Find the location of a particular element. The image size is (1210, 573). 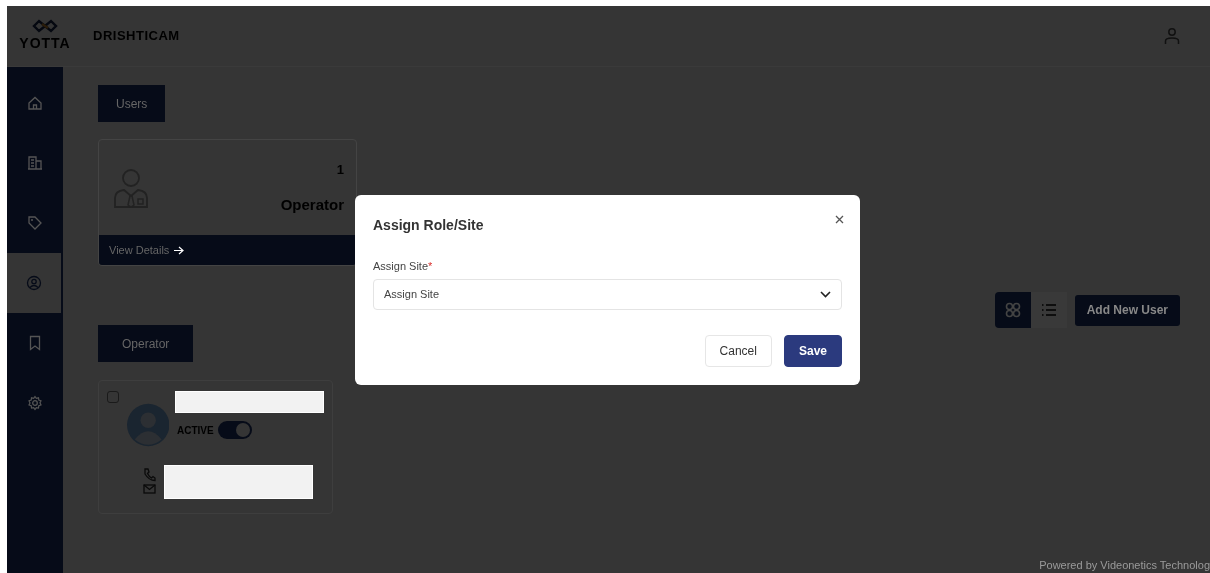

grid-view-icon is located at coordinates (1012, 310).